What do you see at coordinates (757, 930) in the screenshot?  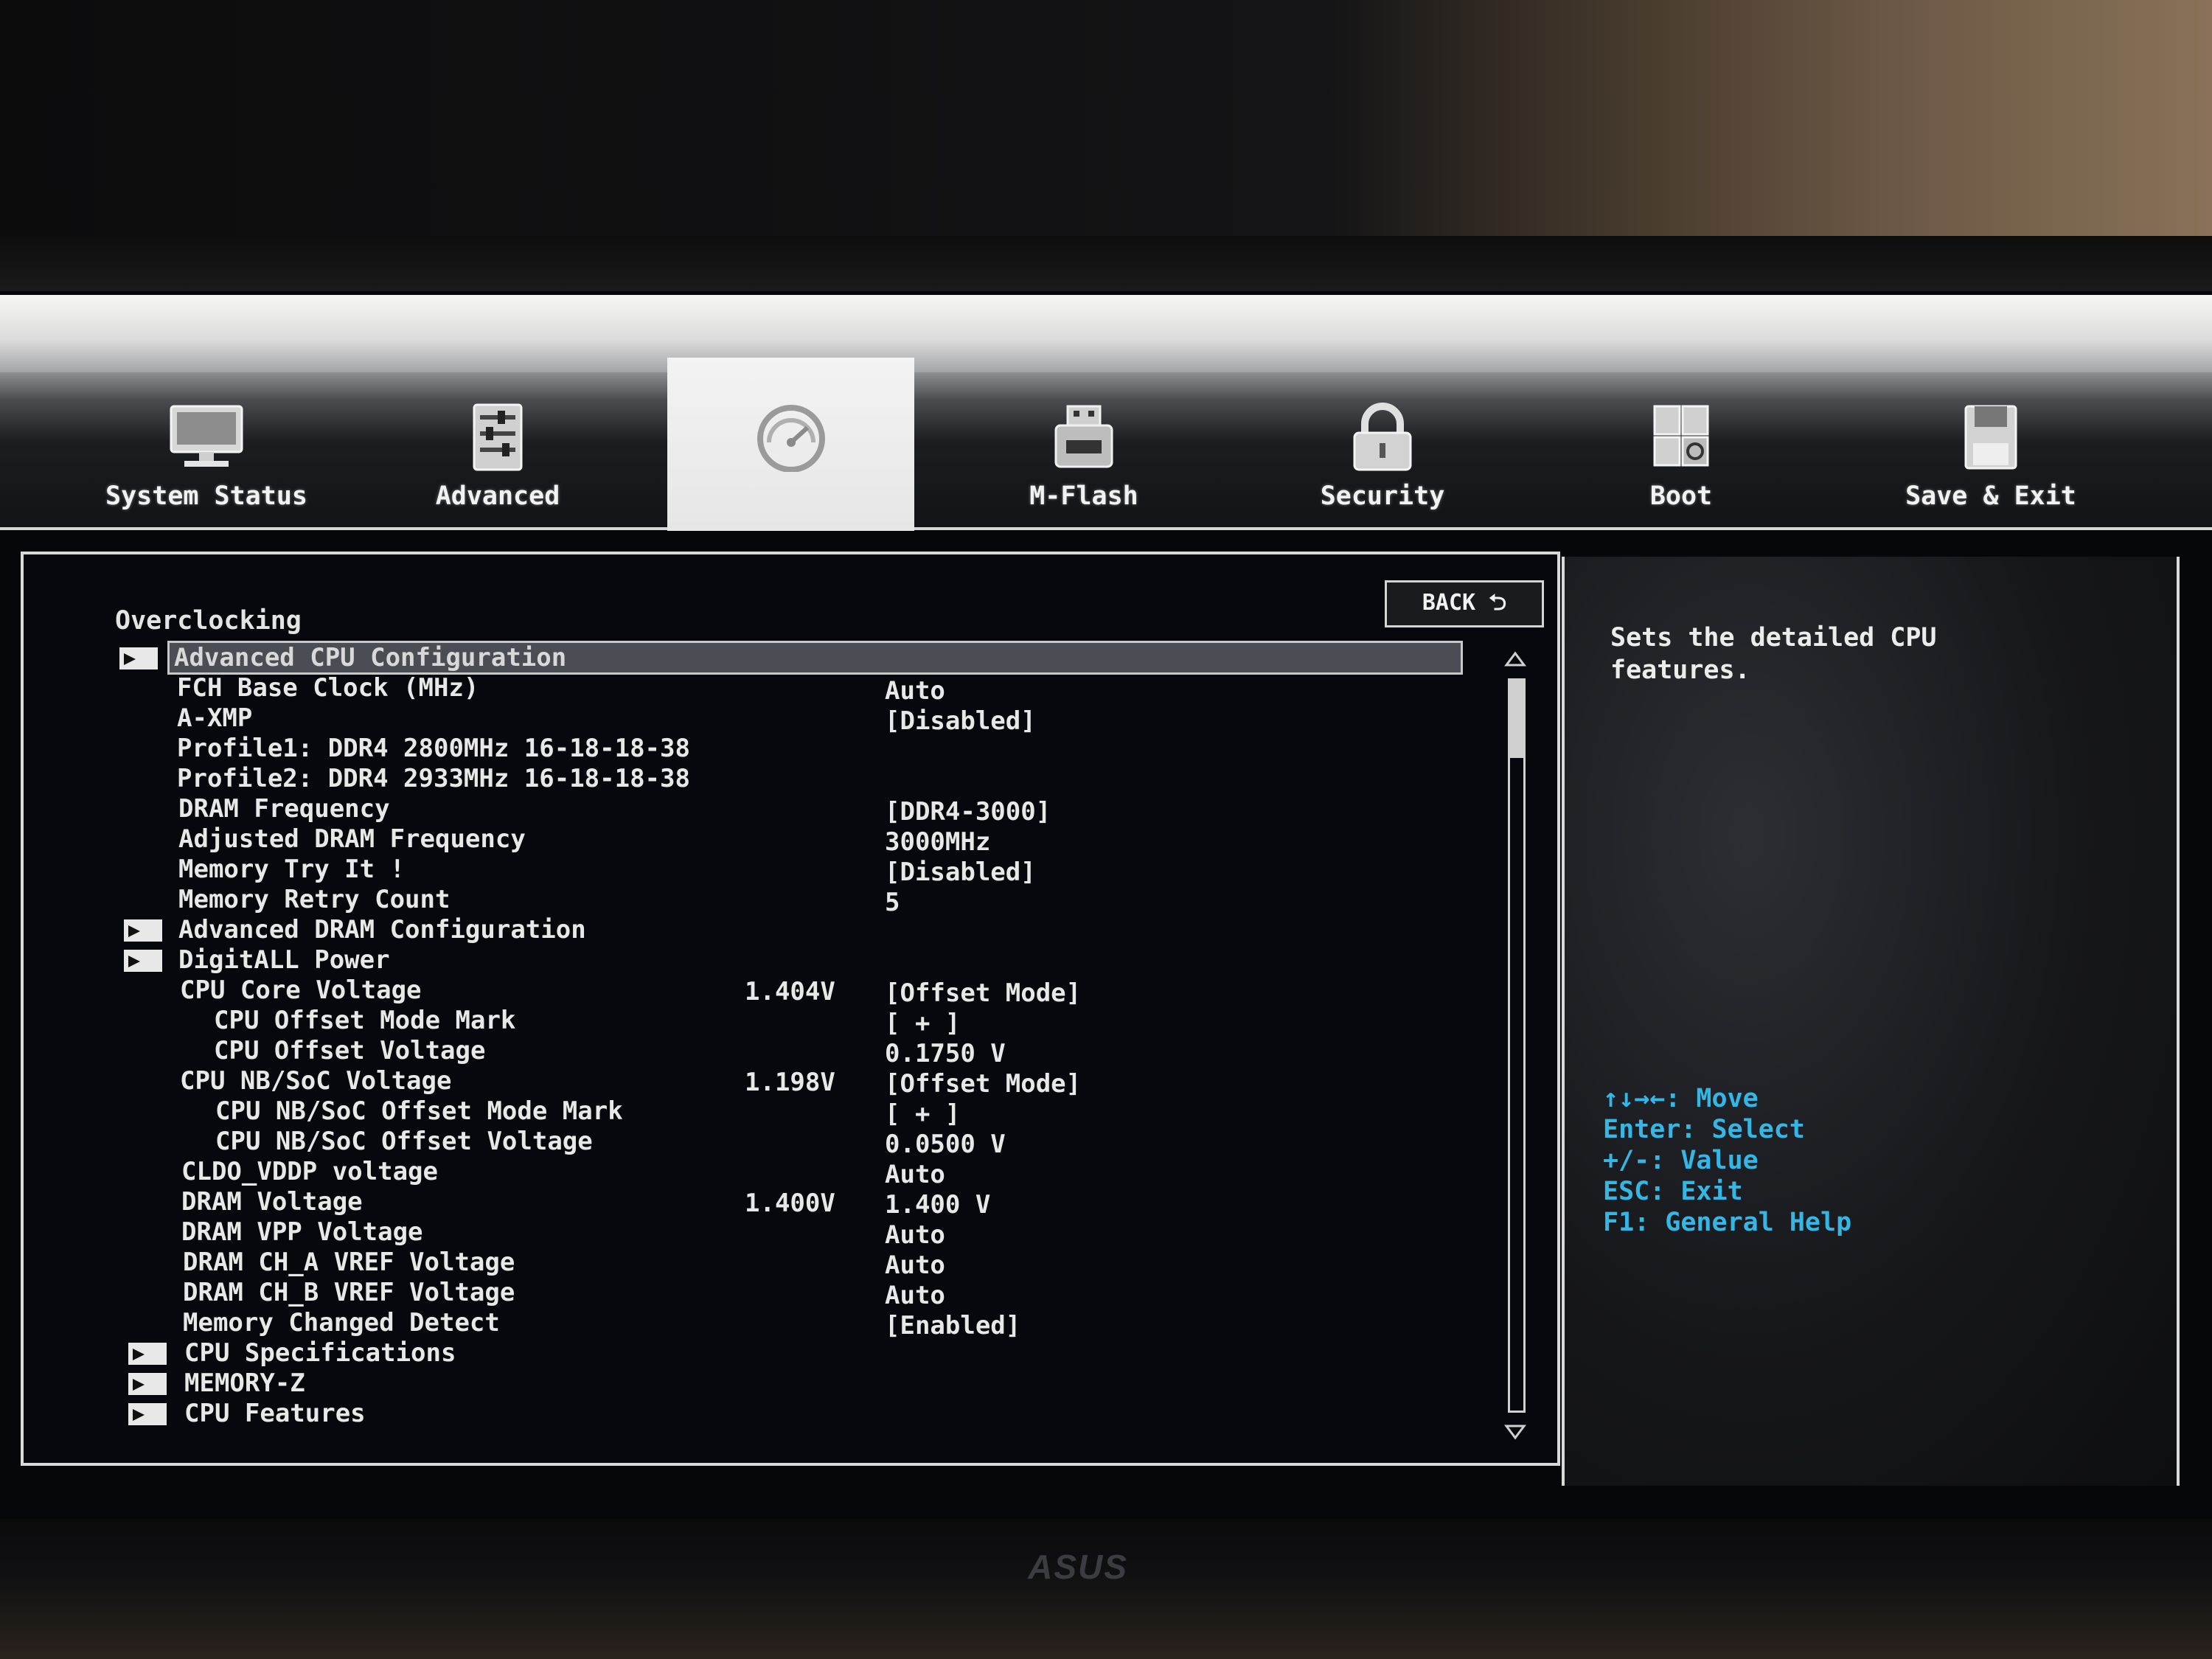 I see `settings-row-advanced-dram-configuration: Advanced DRAM Configuration` at bounding box center [757, 930].